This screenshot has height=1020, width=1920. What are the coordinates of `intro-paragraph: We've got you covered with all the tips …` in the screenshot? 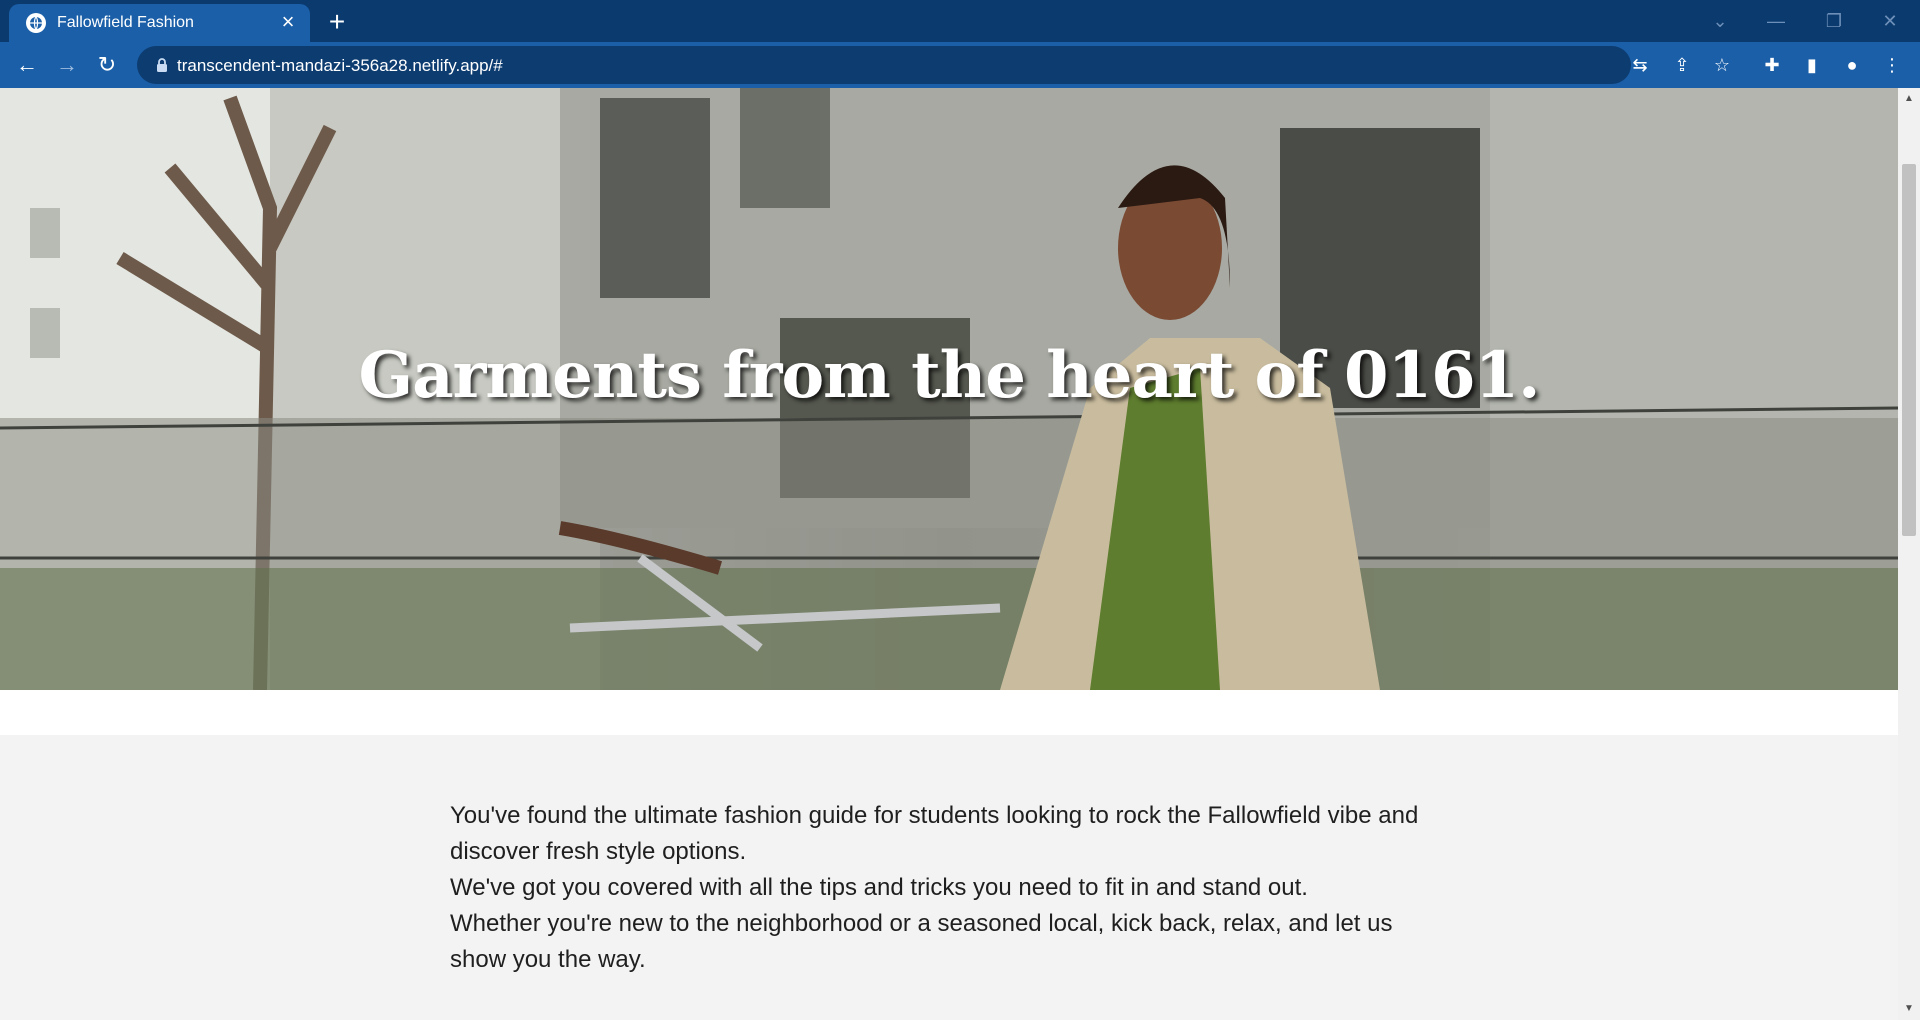 It's located at (879, 887).